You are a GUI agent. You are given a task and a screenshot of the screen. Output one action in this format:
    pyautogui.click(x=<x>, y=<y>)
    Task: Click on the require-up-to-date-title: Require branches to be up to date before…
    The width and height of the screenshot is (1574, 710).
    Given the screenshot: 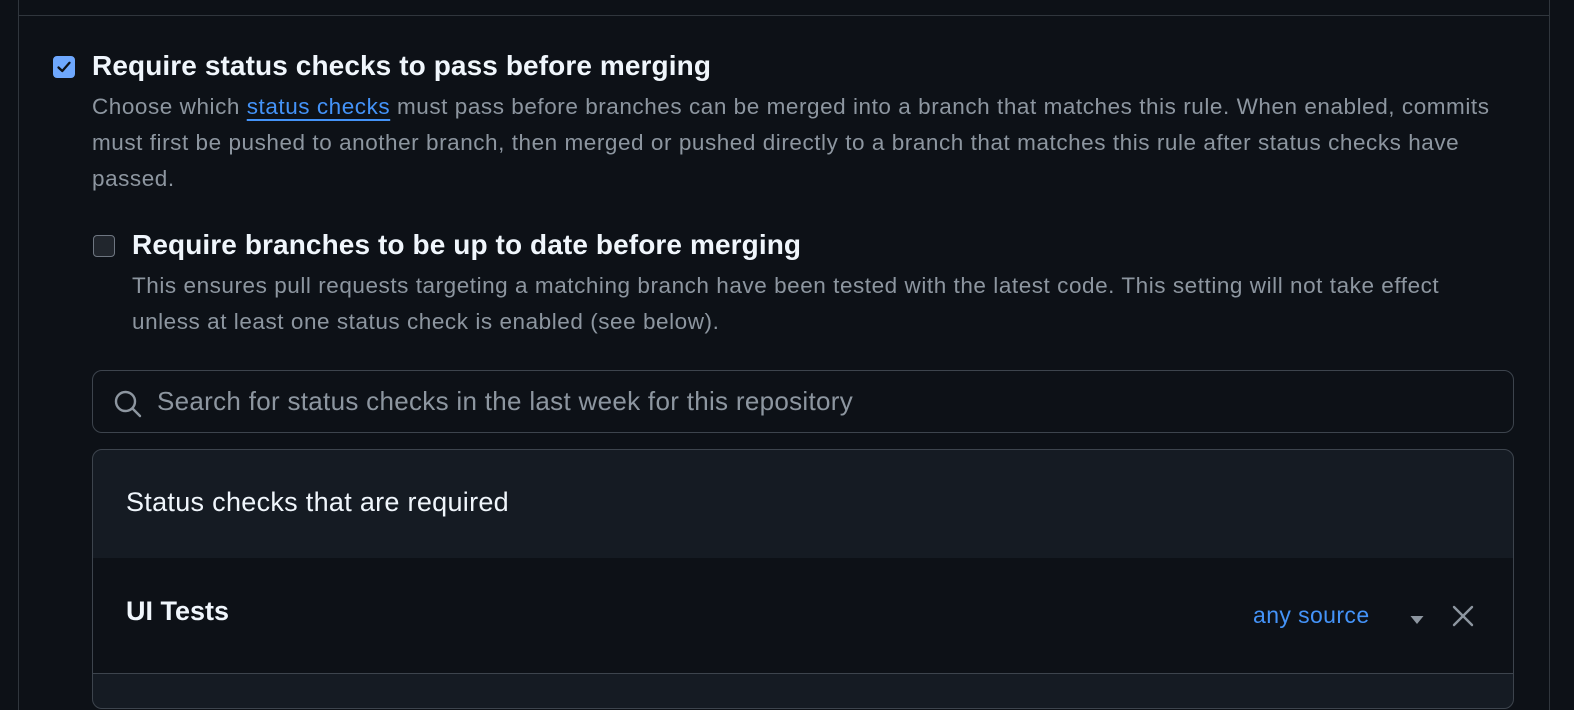 What is the action you would take?
    pyautogui.click(x=466, y=245)
    